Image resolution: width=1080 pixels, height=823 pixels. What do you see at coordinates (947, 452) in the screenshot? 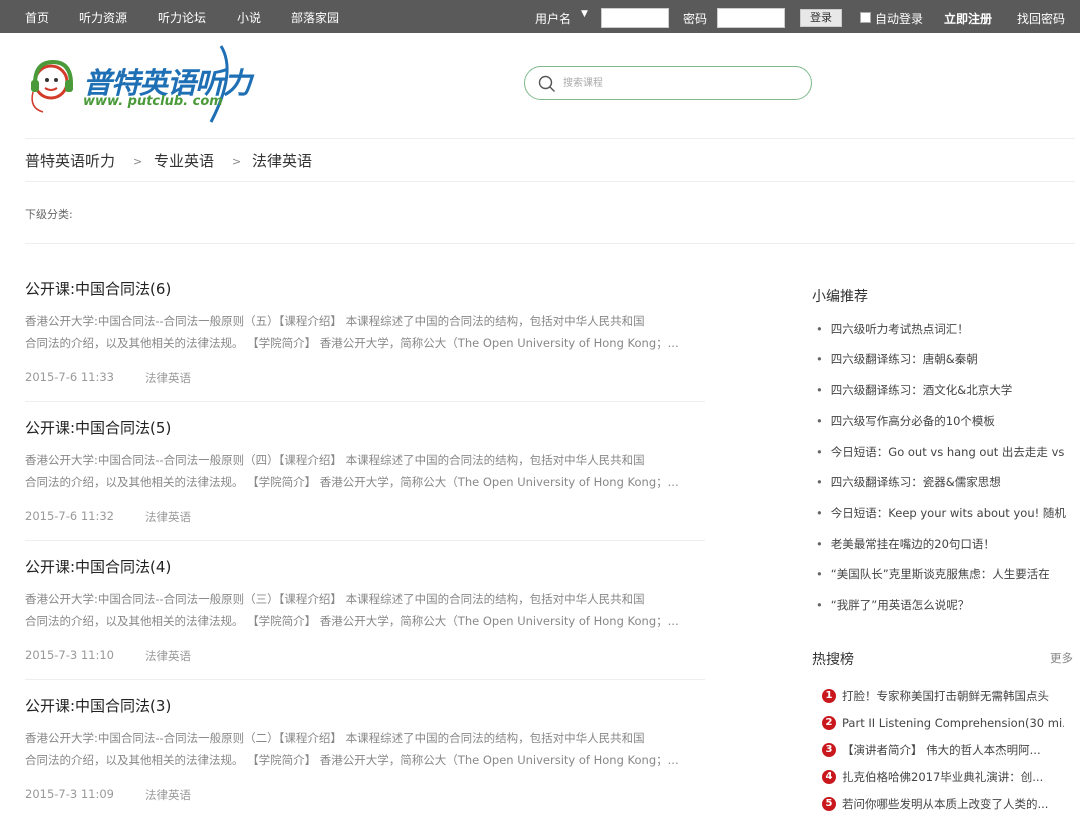
I see `list-item-label: 今日短语：Go out vs hang out 出去走走 vs` at bounding box center [947, 452].